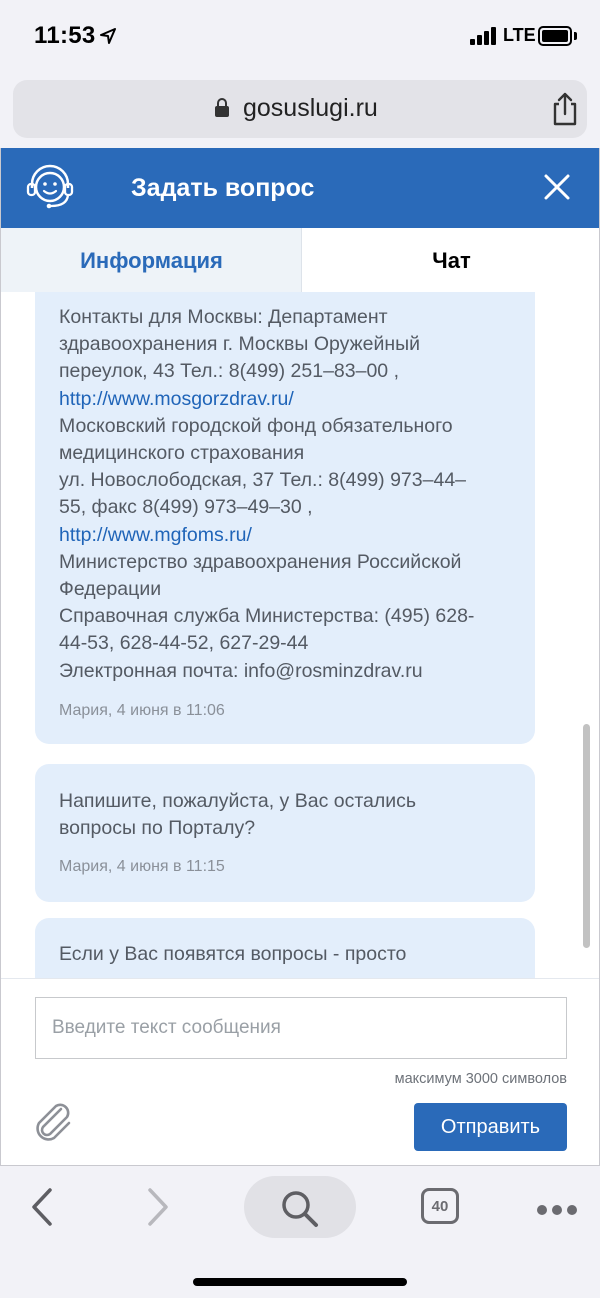 This screenshot has width=600, height=1298. I want to click on message-text: Если у Вас появятся вопросы - просто, so click(289, 954).